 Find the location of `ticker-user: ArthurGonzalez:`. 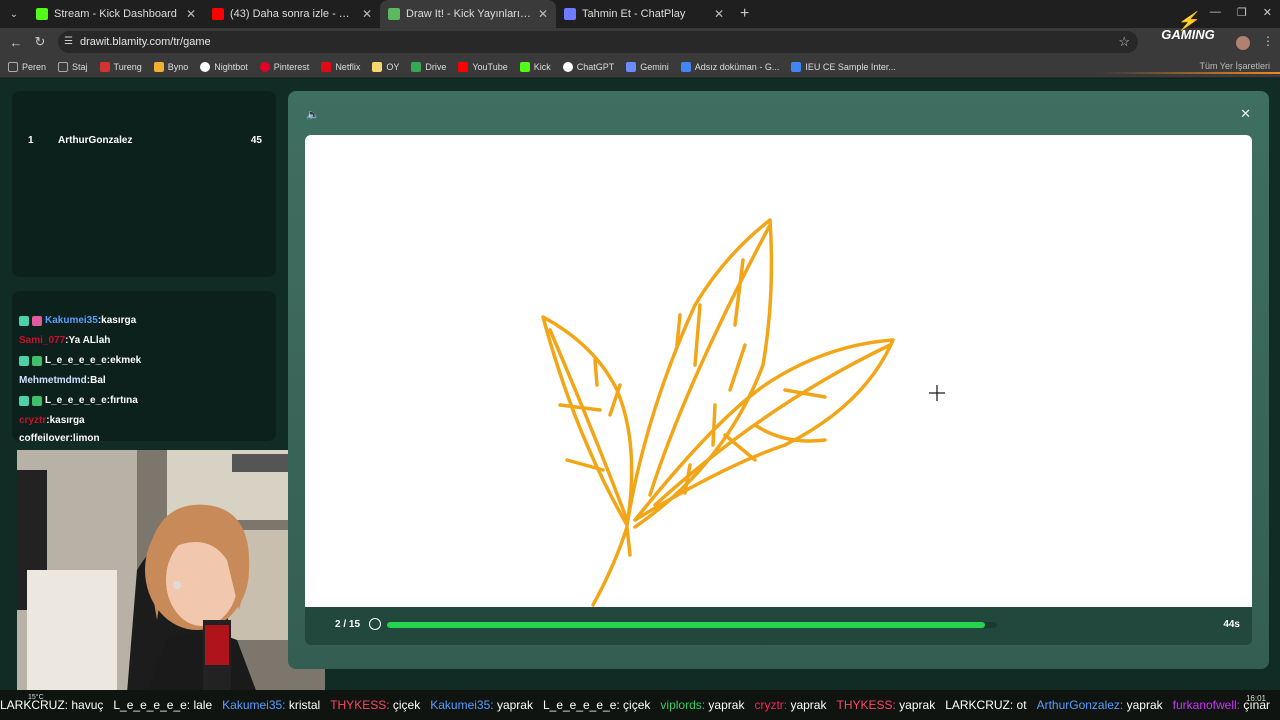

ticker-user: ArthurGonzalez: is located at coordinates (1080, 705).